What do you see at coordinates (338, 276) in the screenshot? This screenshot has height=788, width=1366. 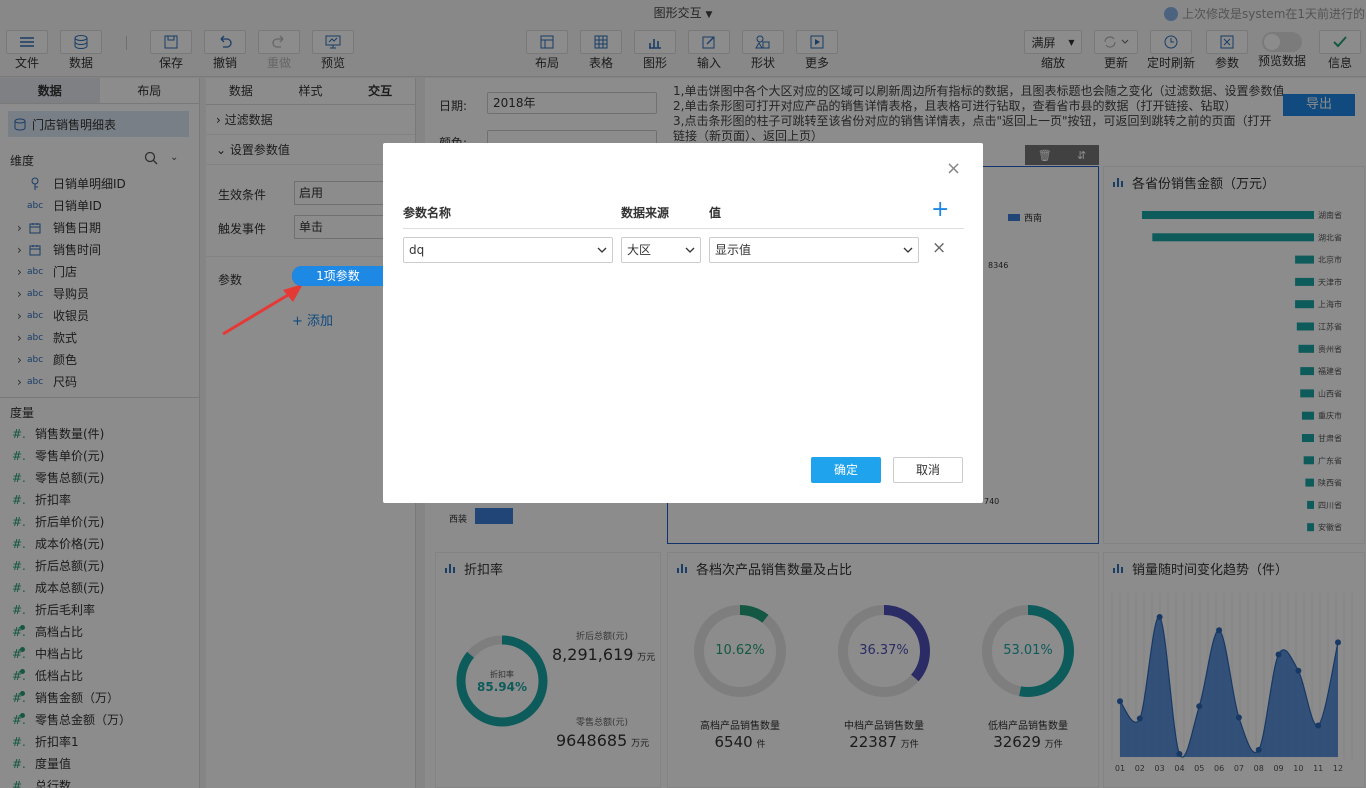 I see `param-button-highlight: 1项参数` at bounding box center [338, 276].